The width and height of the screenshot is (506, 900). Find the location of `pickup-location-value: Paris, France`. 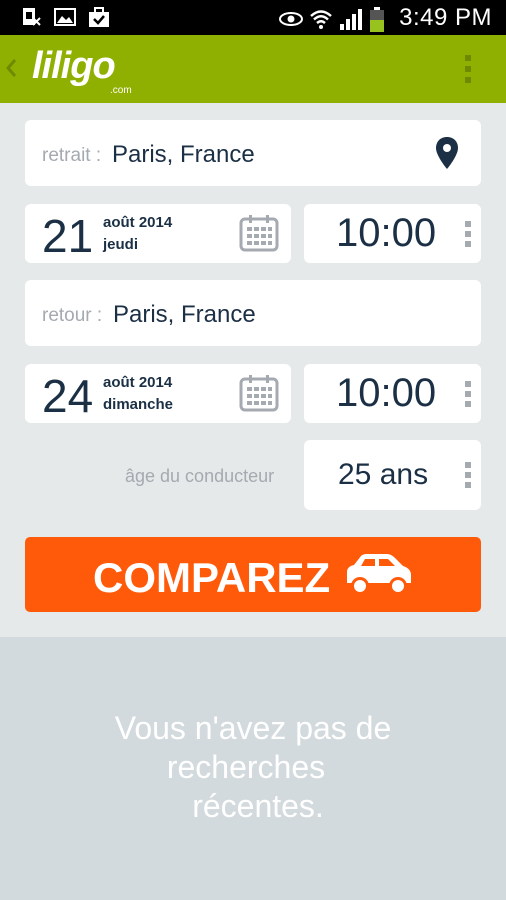

pickup-location-value: Paris, France is located at coordinates (183, 154).